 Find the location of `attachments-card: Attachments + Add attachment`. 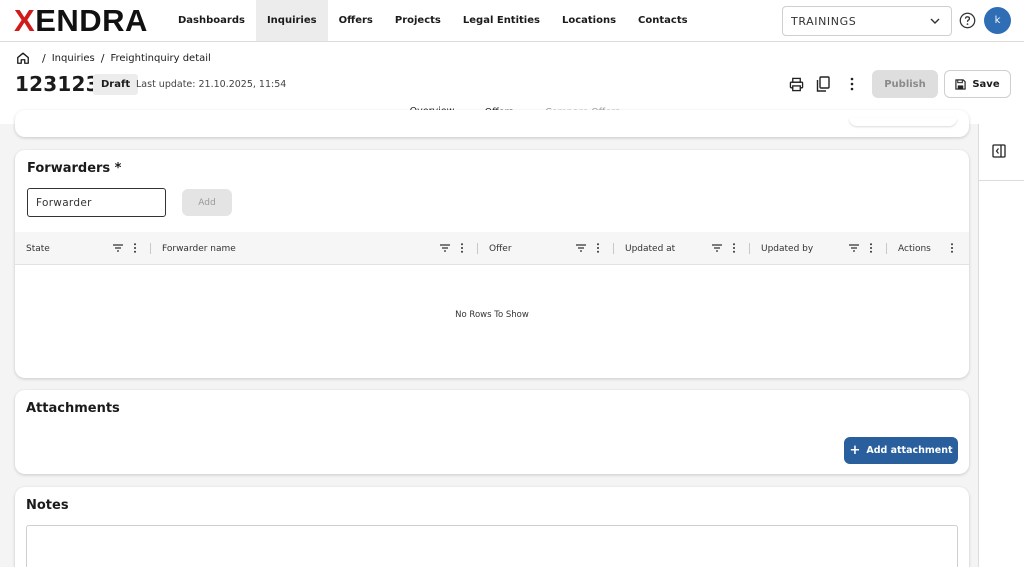

attachments-card: Attachments + Add attachment is located at coordinates (492, 432).